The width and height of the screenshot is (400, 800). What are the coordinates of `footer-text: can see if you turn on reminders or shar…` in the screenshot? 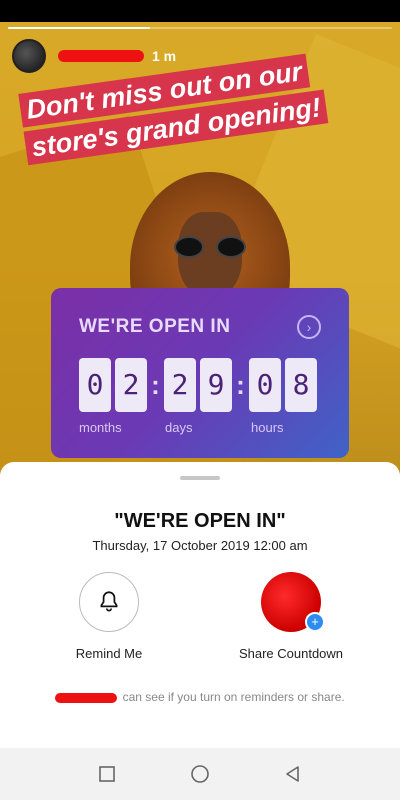 It's located at (233, 697).